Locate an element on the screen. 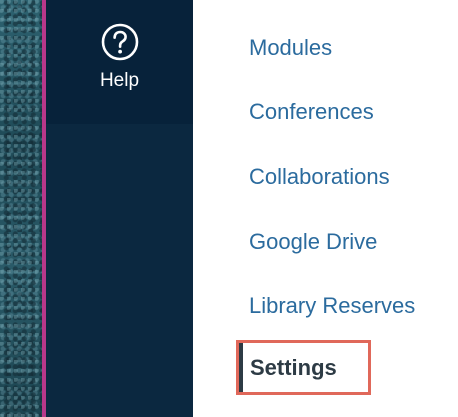  global-nav-help: Help is located at coordinates (119, 62).